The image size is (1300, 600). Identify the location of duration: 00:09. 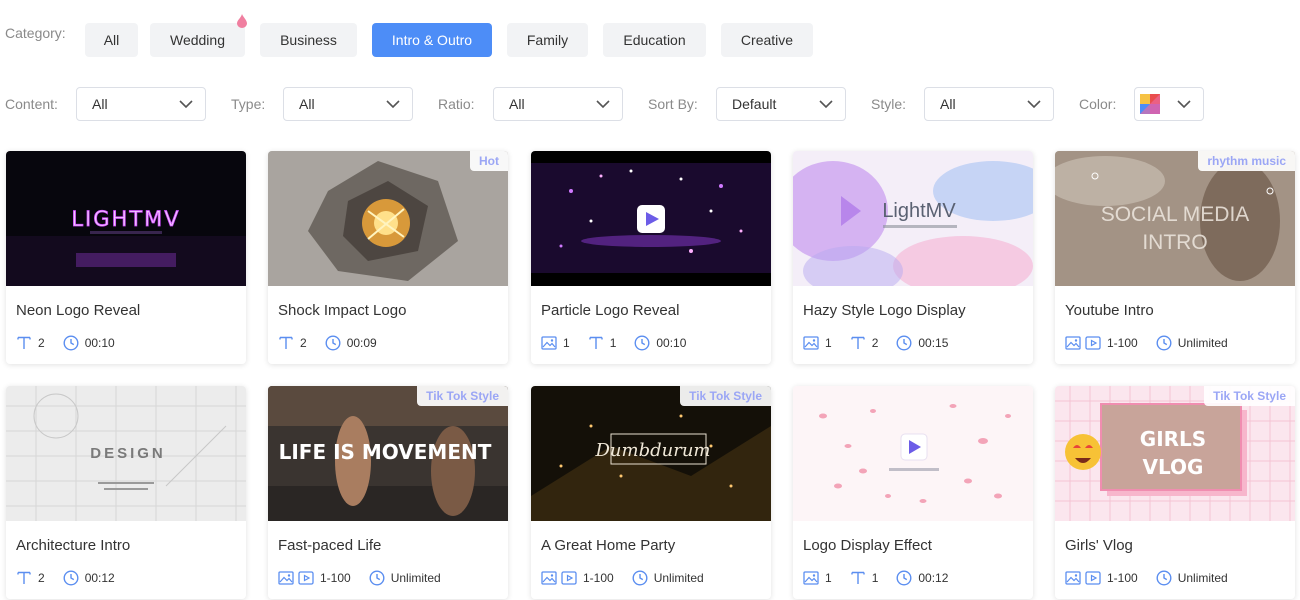
(361, 343).